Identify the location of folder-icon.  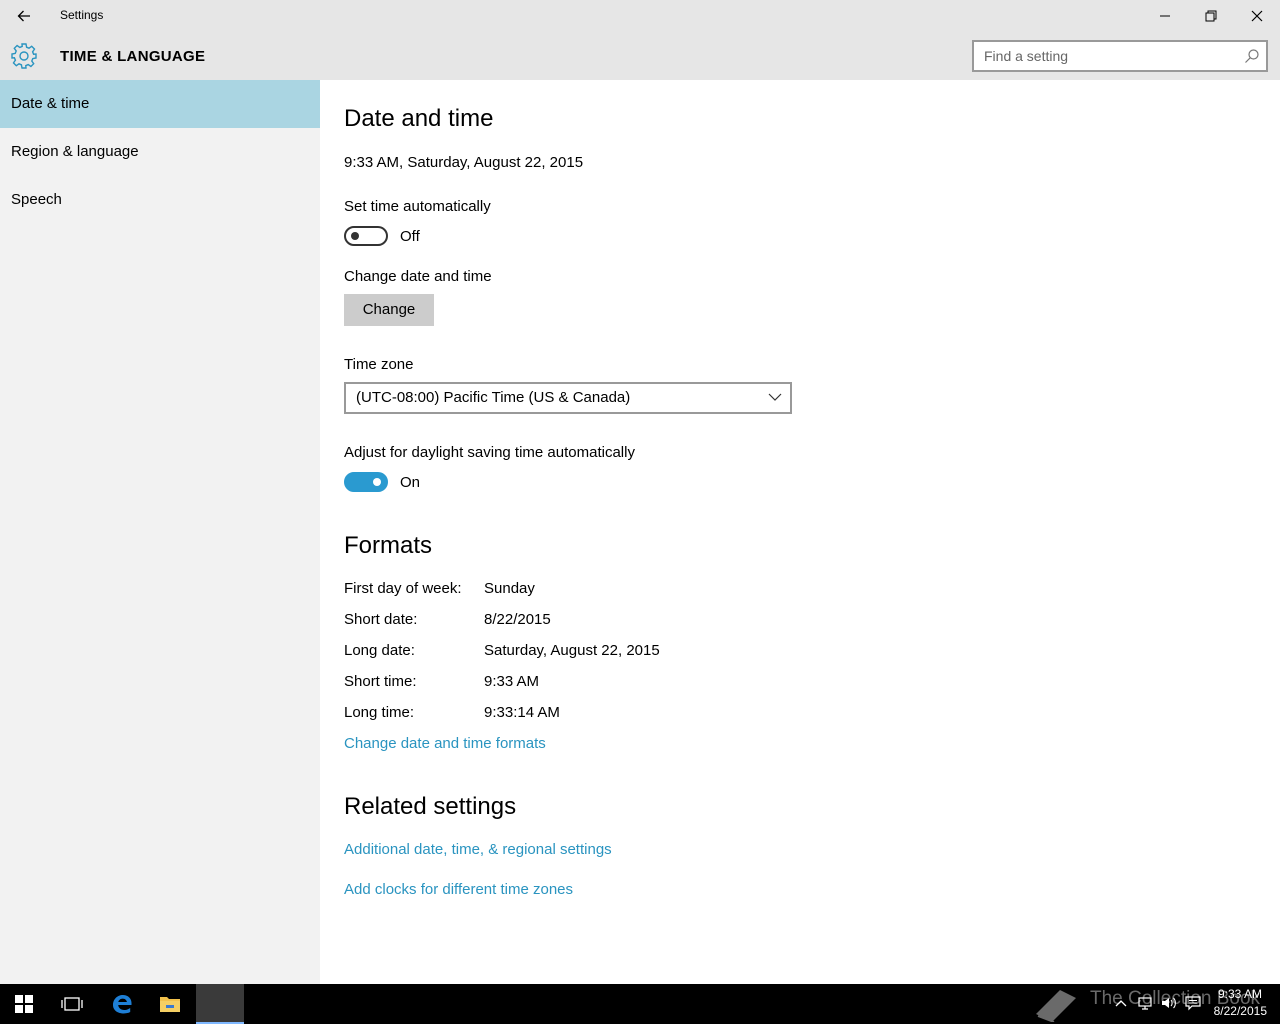
(170, 1004).